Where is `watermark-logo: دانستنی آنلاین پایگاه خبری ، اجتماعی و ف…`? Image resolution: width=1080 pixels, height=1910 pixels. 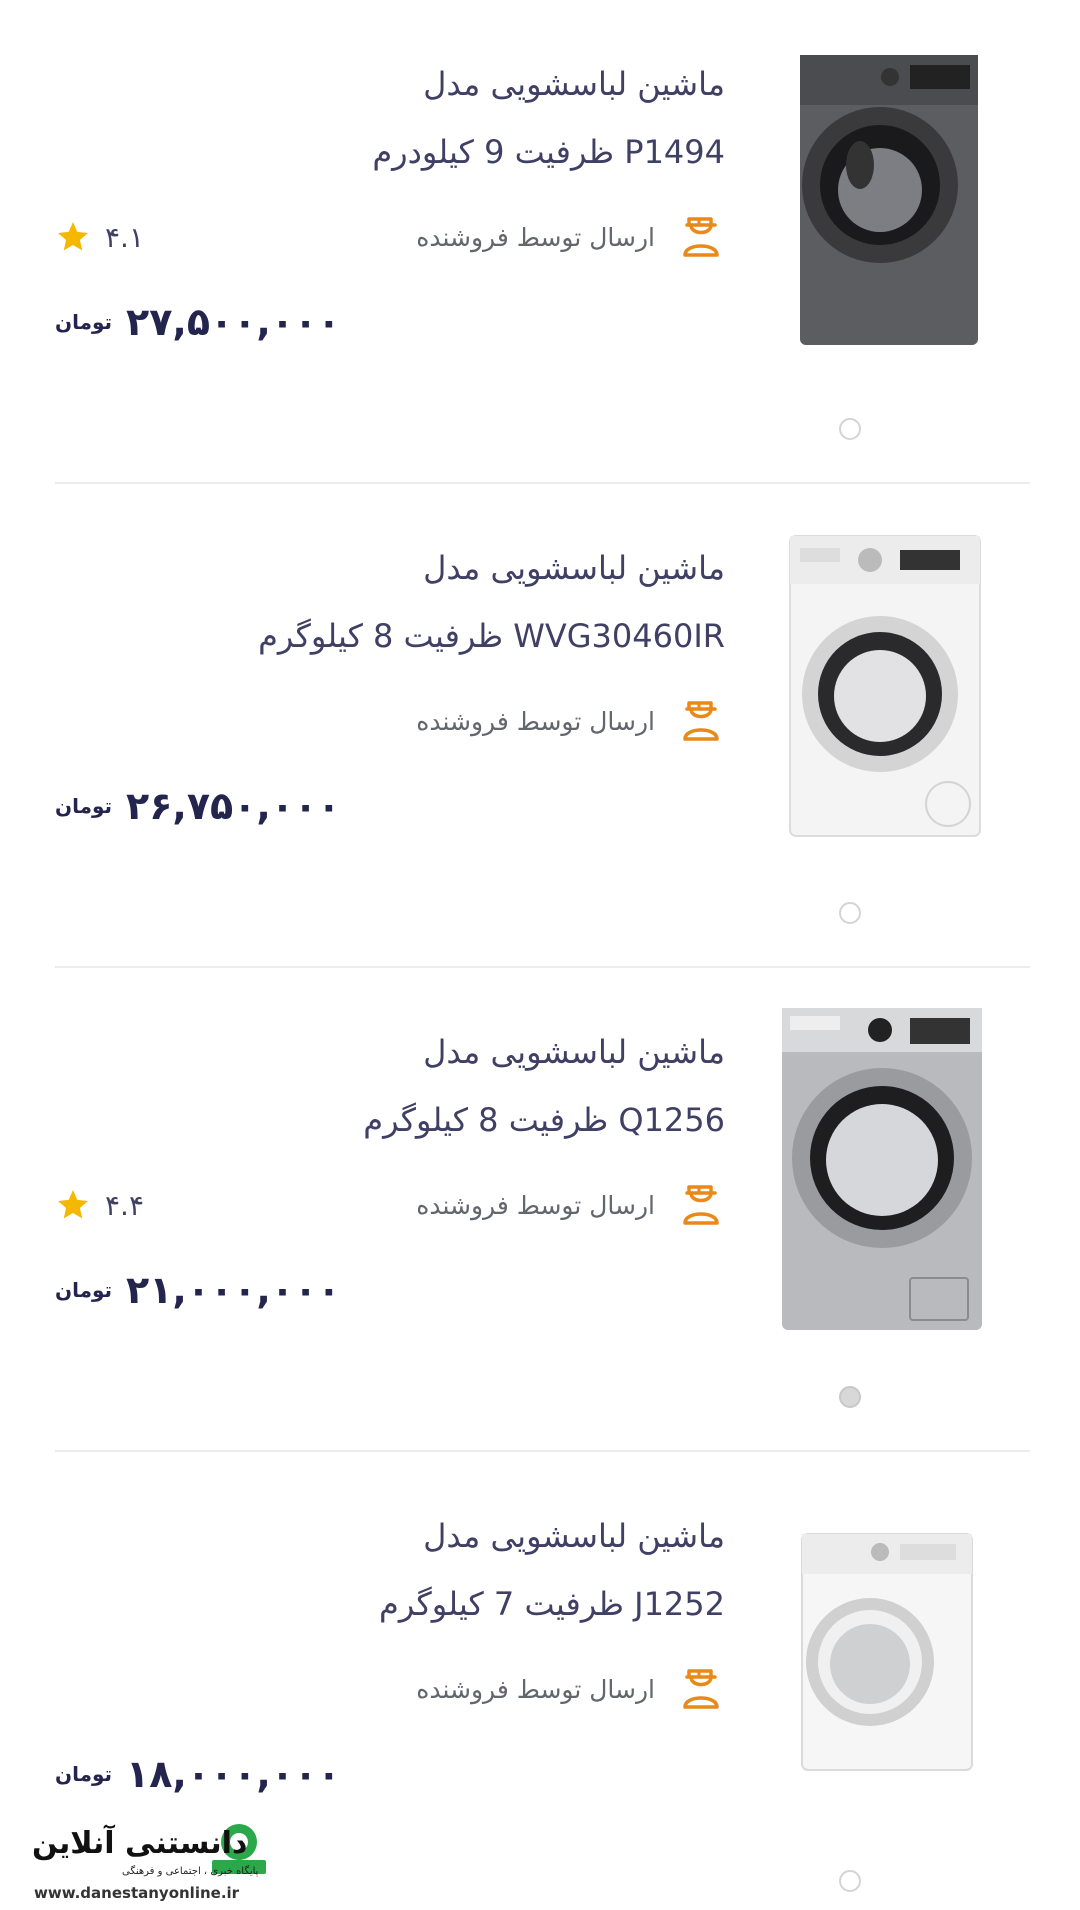 watermark-logo: دانستنی آنلاین پایگاه خبری ، اجتماعی و ف… is located at coordinates (147, 1865).